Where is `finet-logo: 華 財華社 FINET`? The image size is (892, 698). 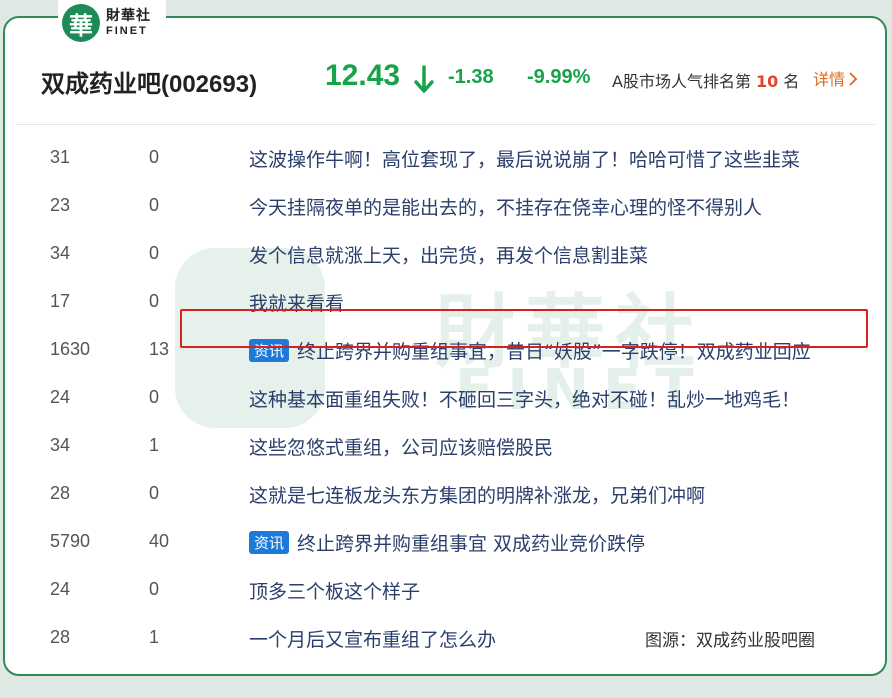 finet-logo: 華 財華社 FINET is located at coordinates (112, 23).